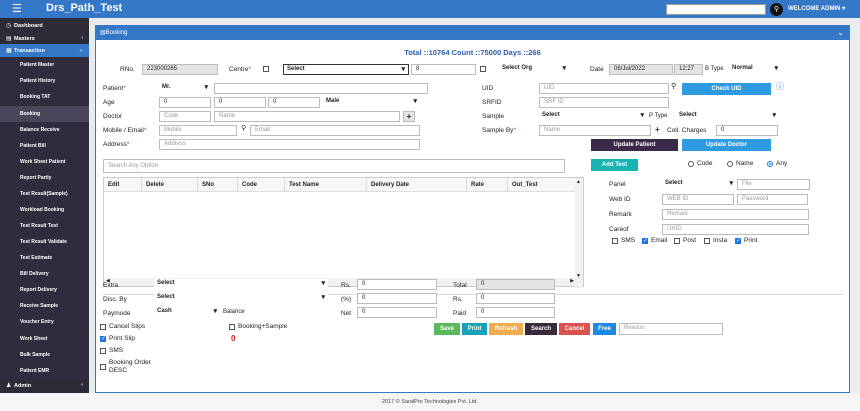 This screenshot has height=411, width=860. I want to click on sidebar-item-balance-receive: Balance Receive, so click(44, 130).